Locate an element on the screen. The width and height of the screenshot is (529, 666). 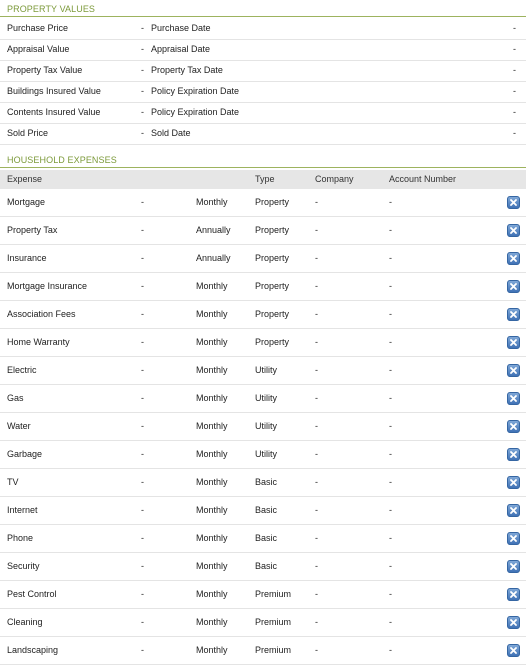
property-value-row: Purchase Price - Purchase Date - is located at coordinates (263, 29).